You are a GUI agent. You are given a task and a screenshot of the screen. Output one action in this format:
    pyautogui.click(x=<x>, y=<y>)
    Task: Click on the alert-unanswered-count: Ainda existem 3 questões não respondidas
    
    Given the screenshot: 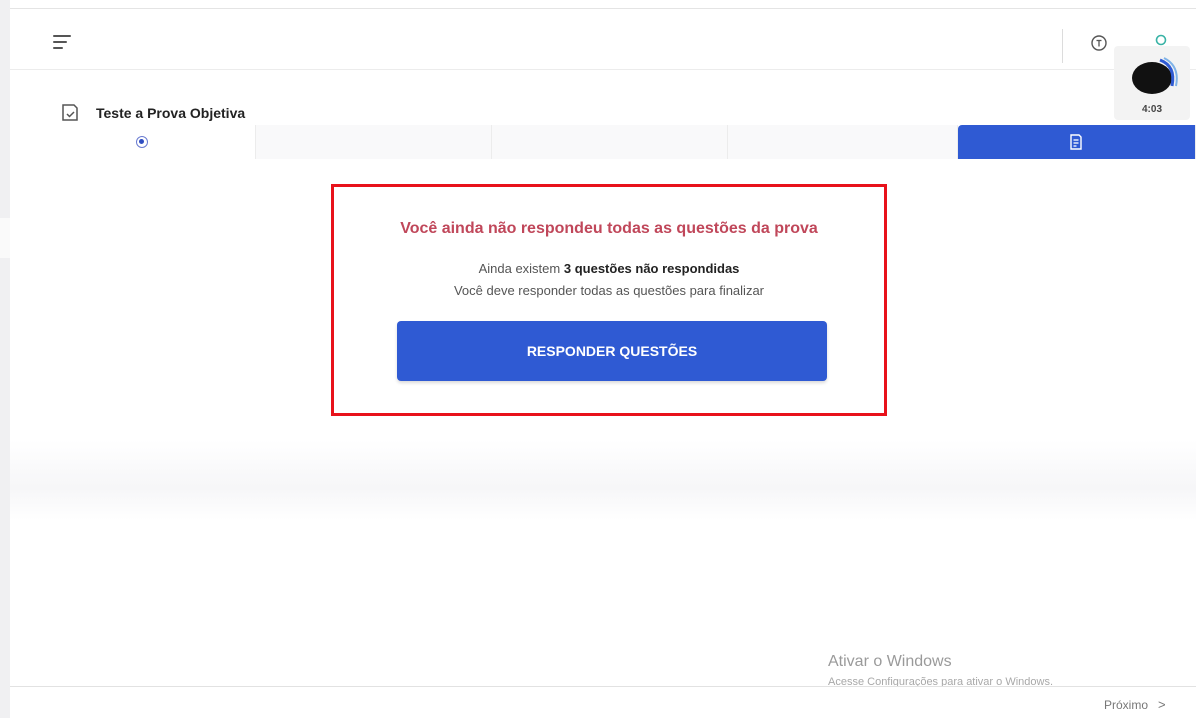 What is the action you would take?
    pyautogui.click(x=609, y=268)
    